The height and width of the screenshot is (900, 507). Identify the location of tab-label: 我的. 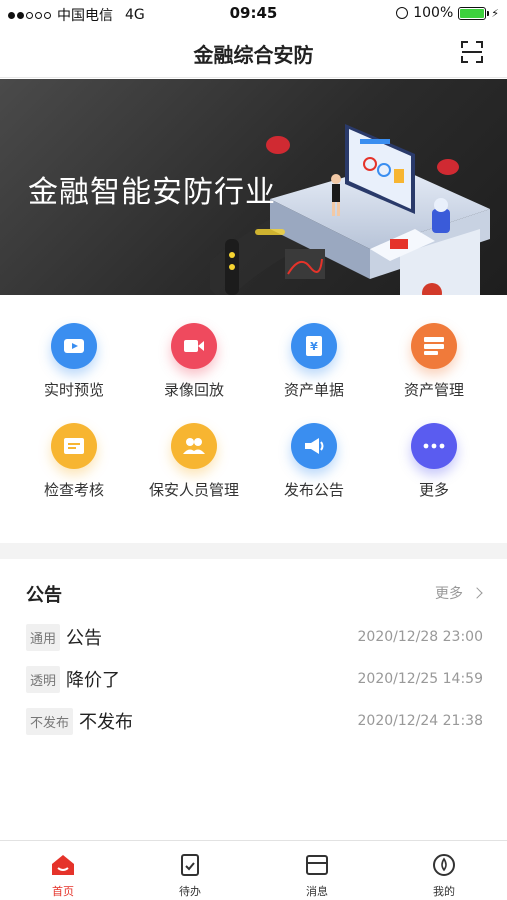
(444, 891).